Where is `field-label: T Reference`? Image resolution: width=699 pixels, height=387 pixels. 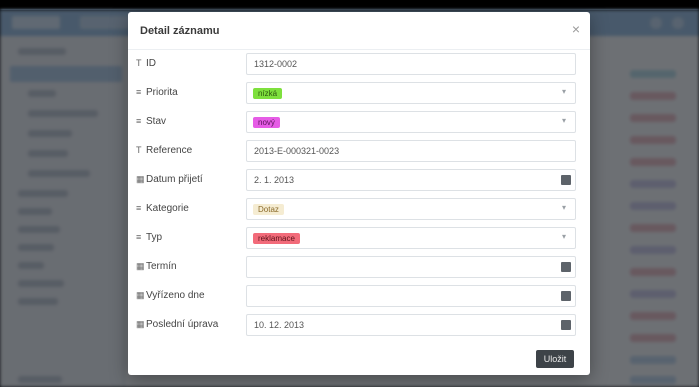
field-label: T Reference is located at coordinates (164, 150).